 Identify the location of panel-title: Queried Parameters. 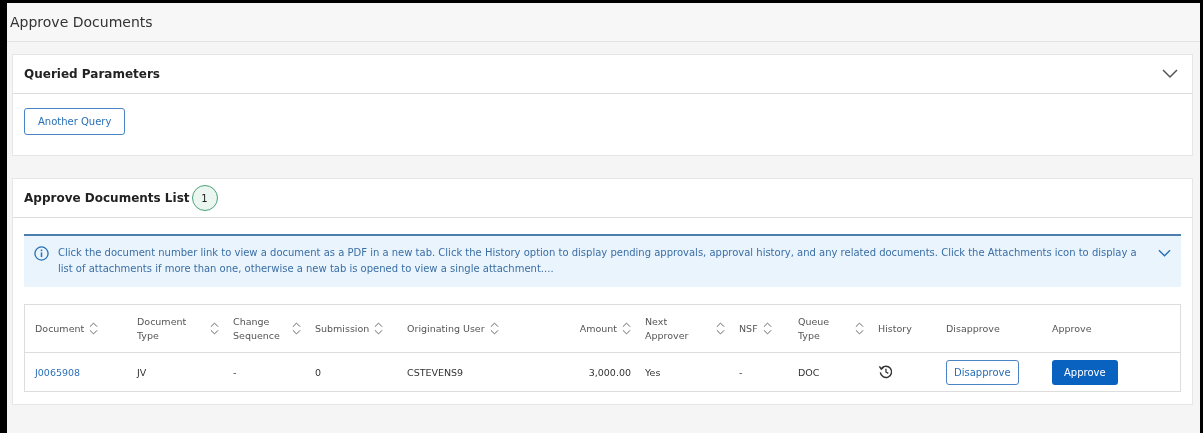
(92, 74).